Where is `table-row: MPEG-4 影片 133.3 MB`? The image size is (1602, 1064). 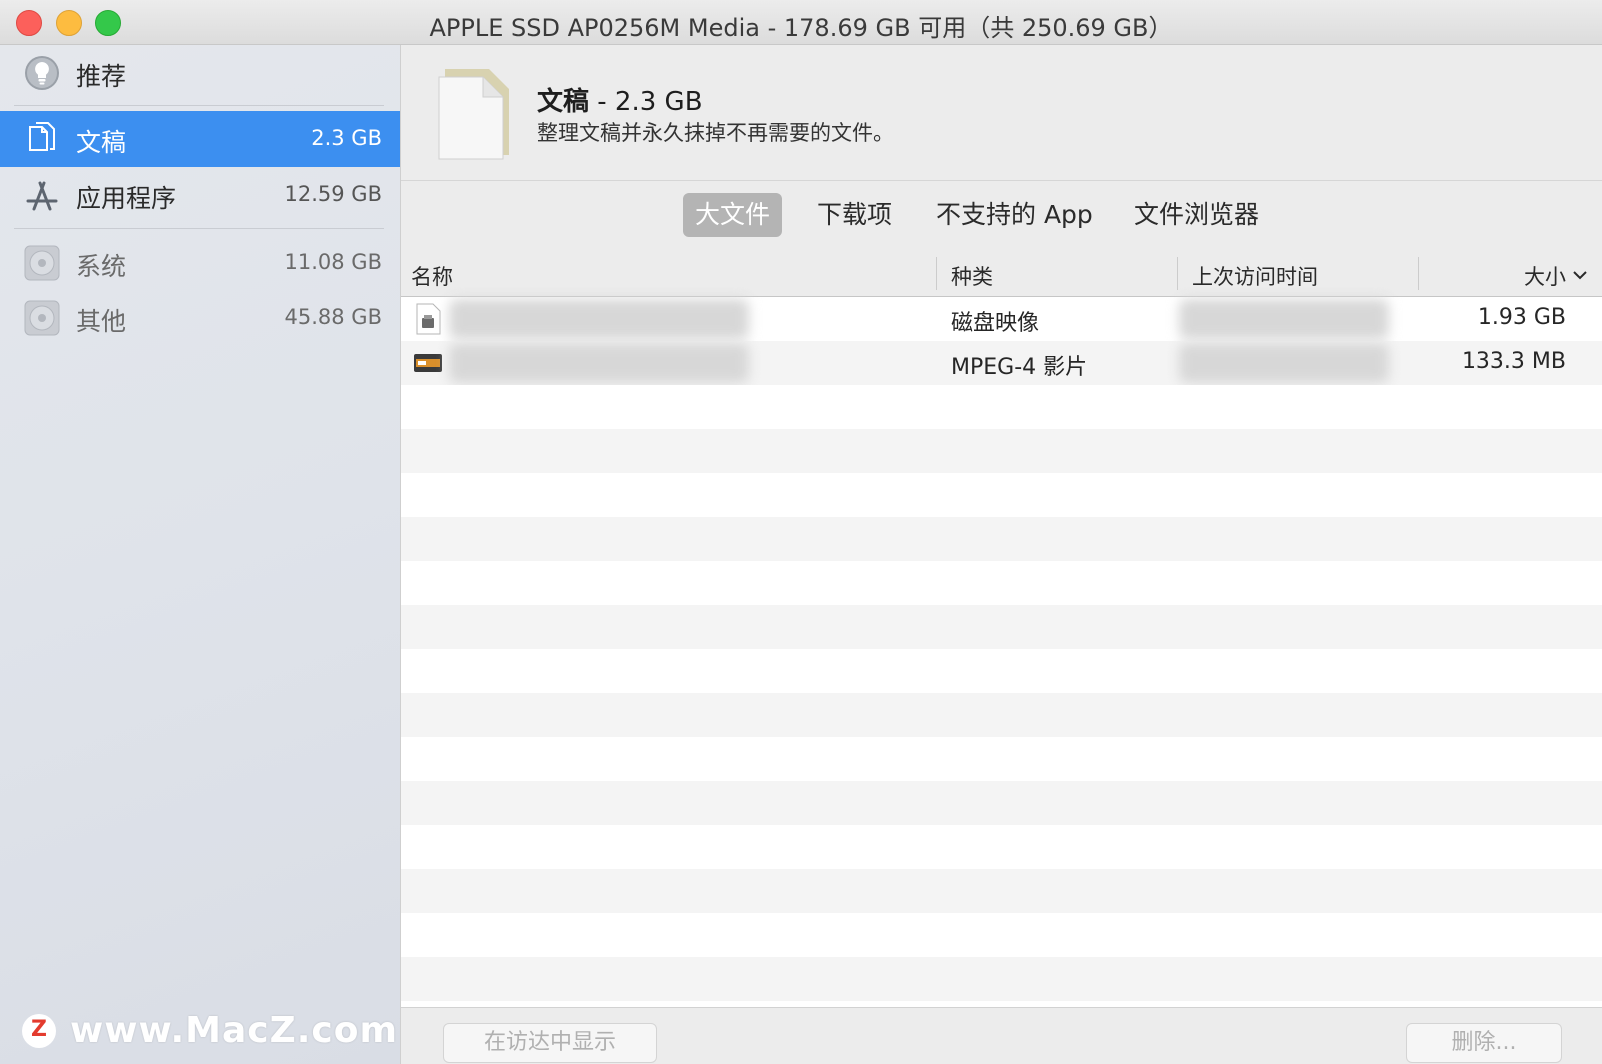
table-row: MPEG-4 影片 133.3 MB is located at coordinates (1001, 363).